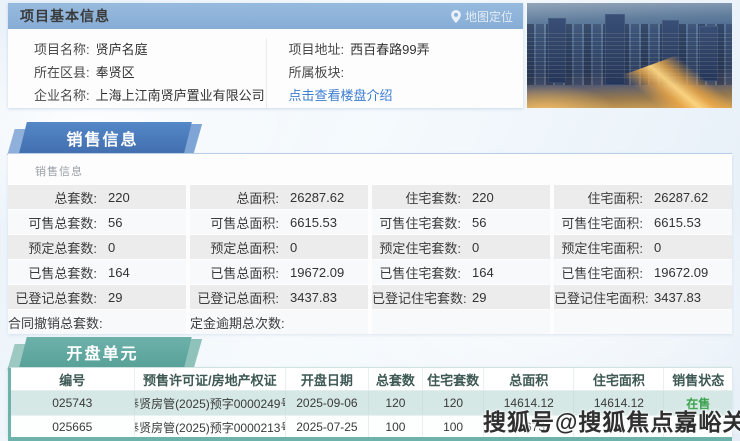 The height and width of the screenshot is (441, 740). I want to click on column-header: 住宅面积, so click(618, 379).